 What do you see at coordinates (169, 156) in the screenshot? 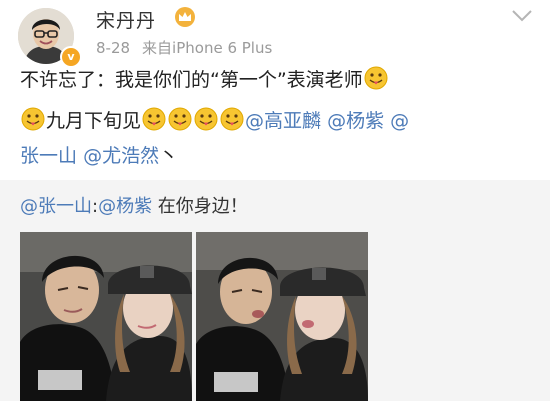
I see `post-text: 丶` at bounding box center [169, 156].